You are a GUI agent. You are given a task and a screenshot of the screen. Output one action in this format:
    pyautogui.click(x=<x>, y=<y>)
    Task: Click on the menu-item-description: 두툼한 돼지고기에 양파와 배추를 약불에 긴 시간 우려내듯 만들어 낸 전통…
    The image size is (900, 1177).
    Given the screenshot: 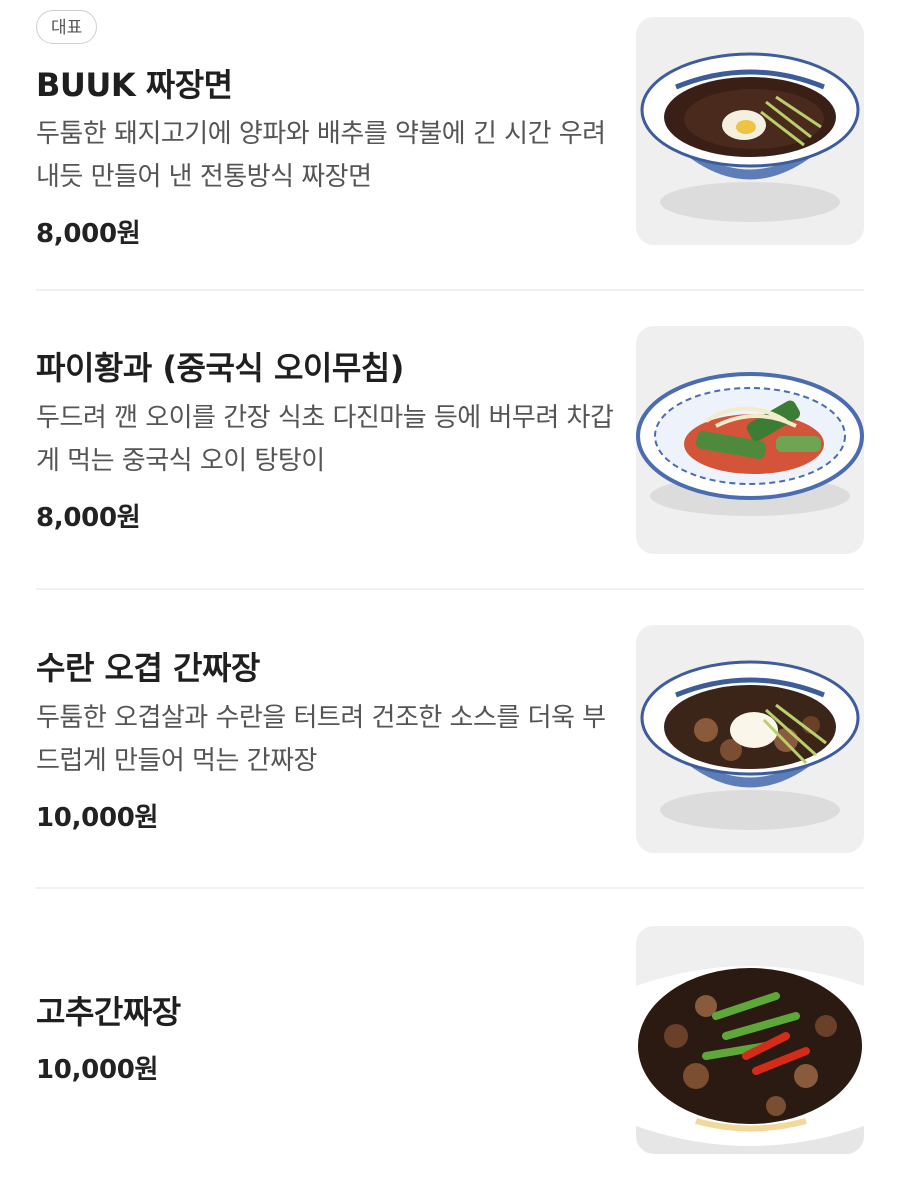 What is the action you would take?
    pyautogui.click(x=321, y=155)
    